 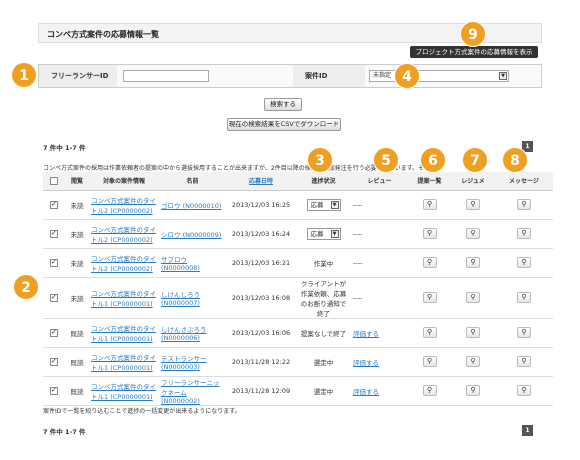 I want to click on footer-note: 案件IDで一覧を絞り込むことで進捗の一括変更が出来るようになります。, so click(x=142, y=411).